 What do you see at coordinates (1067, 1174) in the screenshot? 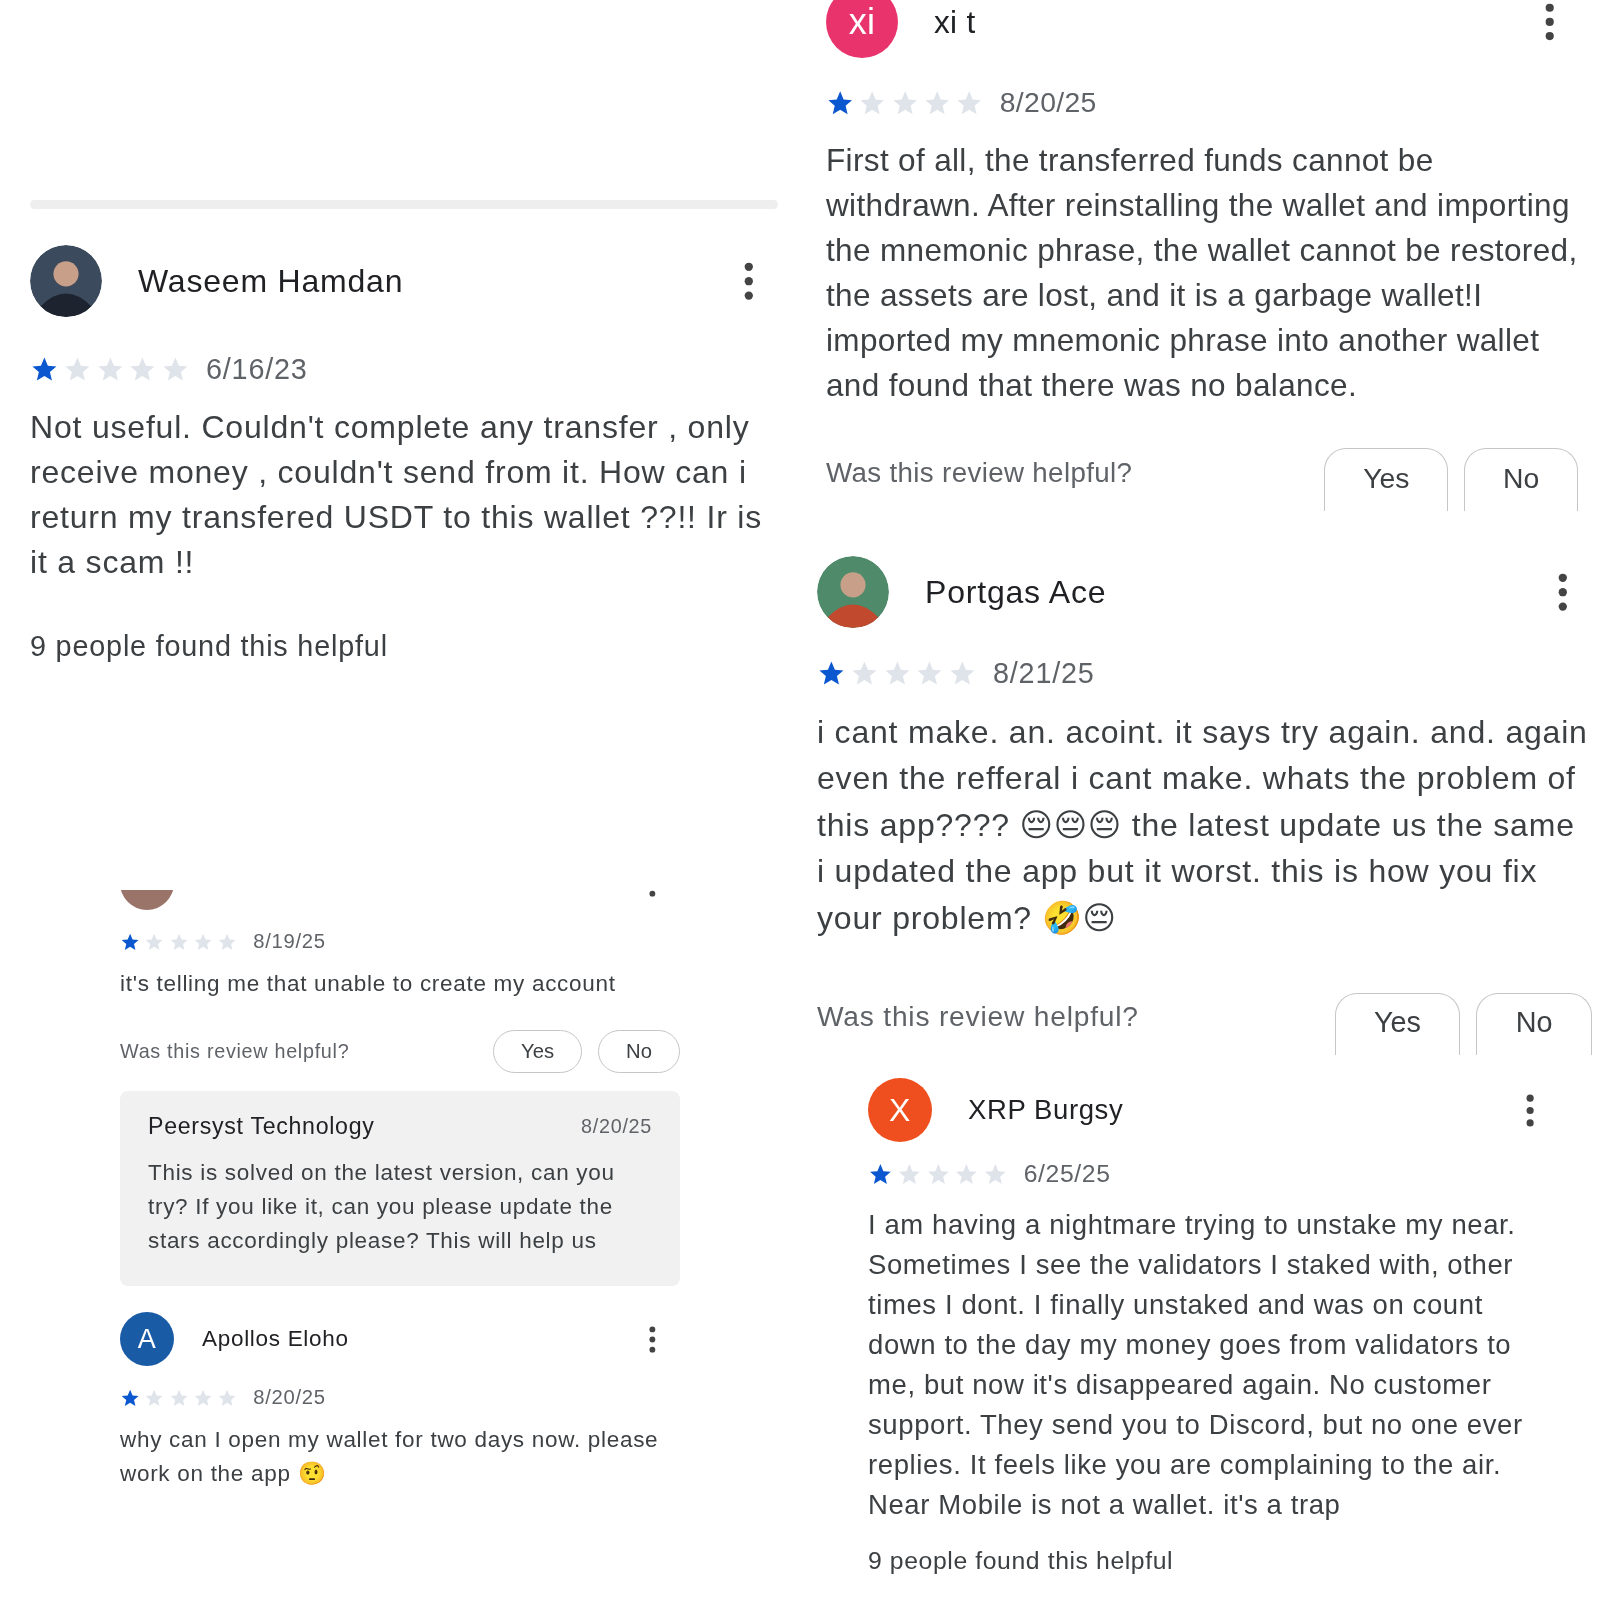
I see `review-date: 6/25/25` at bounding box center [1067, 1174].